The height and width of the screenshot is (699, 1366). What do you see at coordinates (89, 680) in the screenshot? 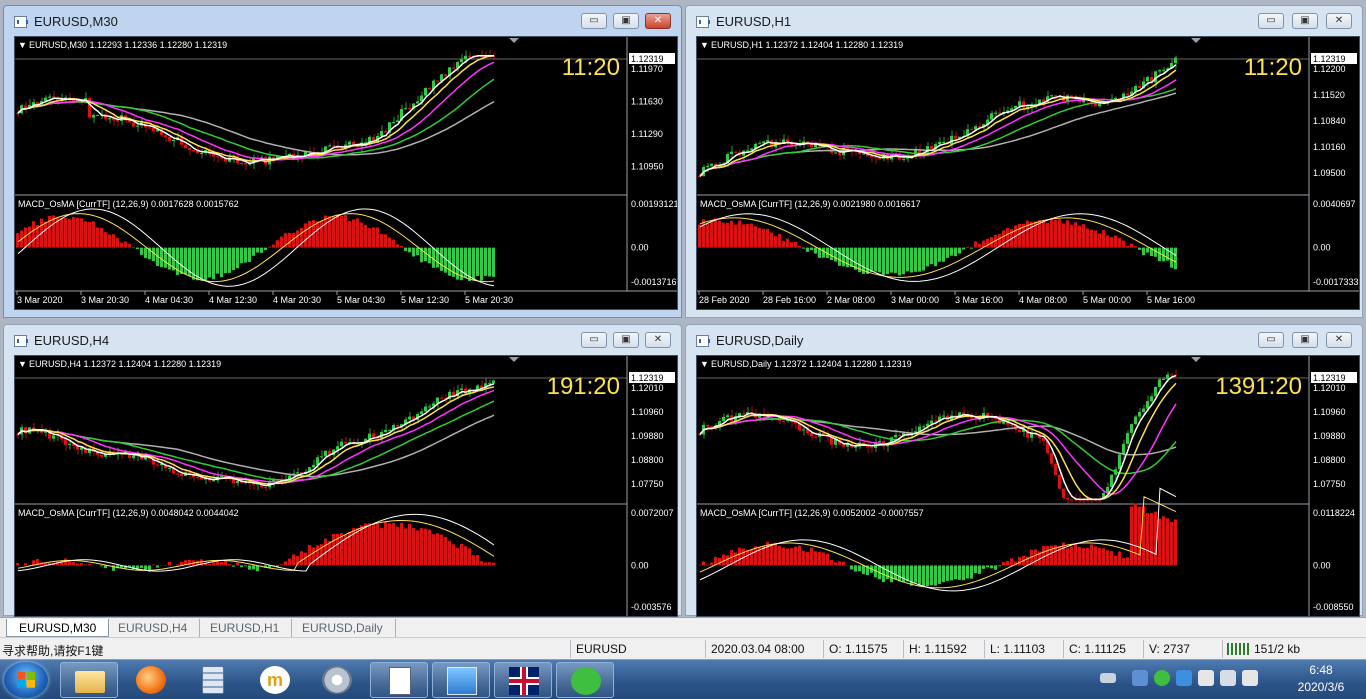
I see `taskbar-explorer` at bounding box center [89, 680].